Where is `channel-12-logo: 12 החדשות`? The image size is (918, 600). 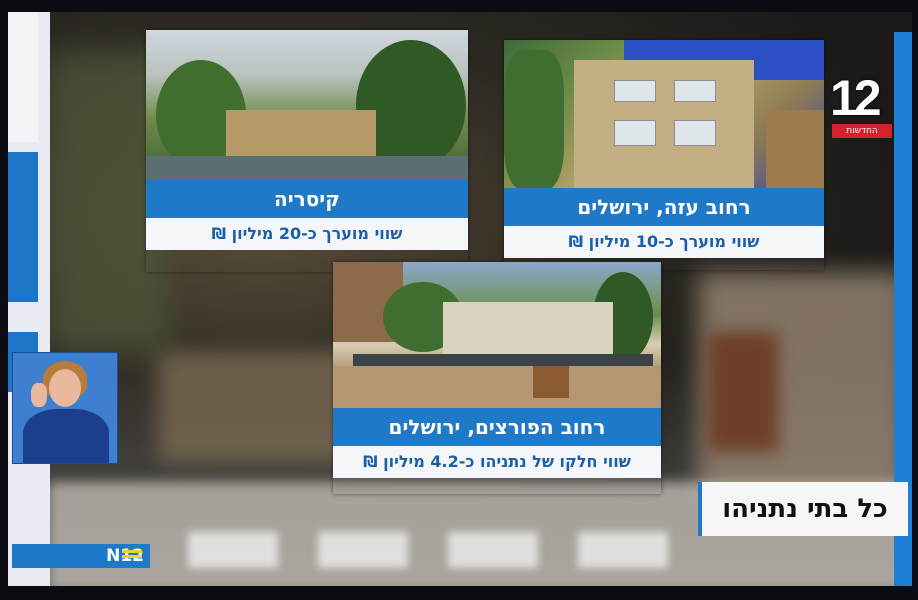
channel-12-logo: 12 החדשות is located at coordinates (859, 104).